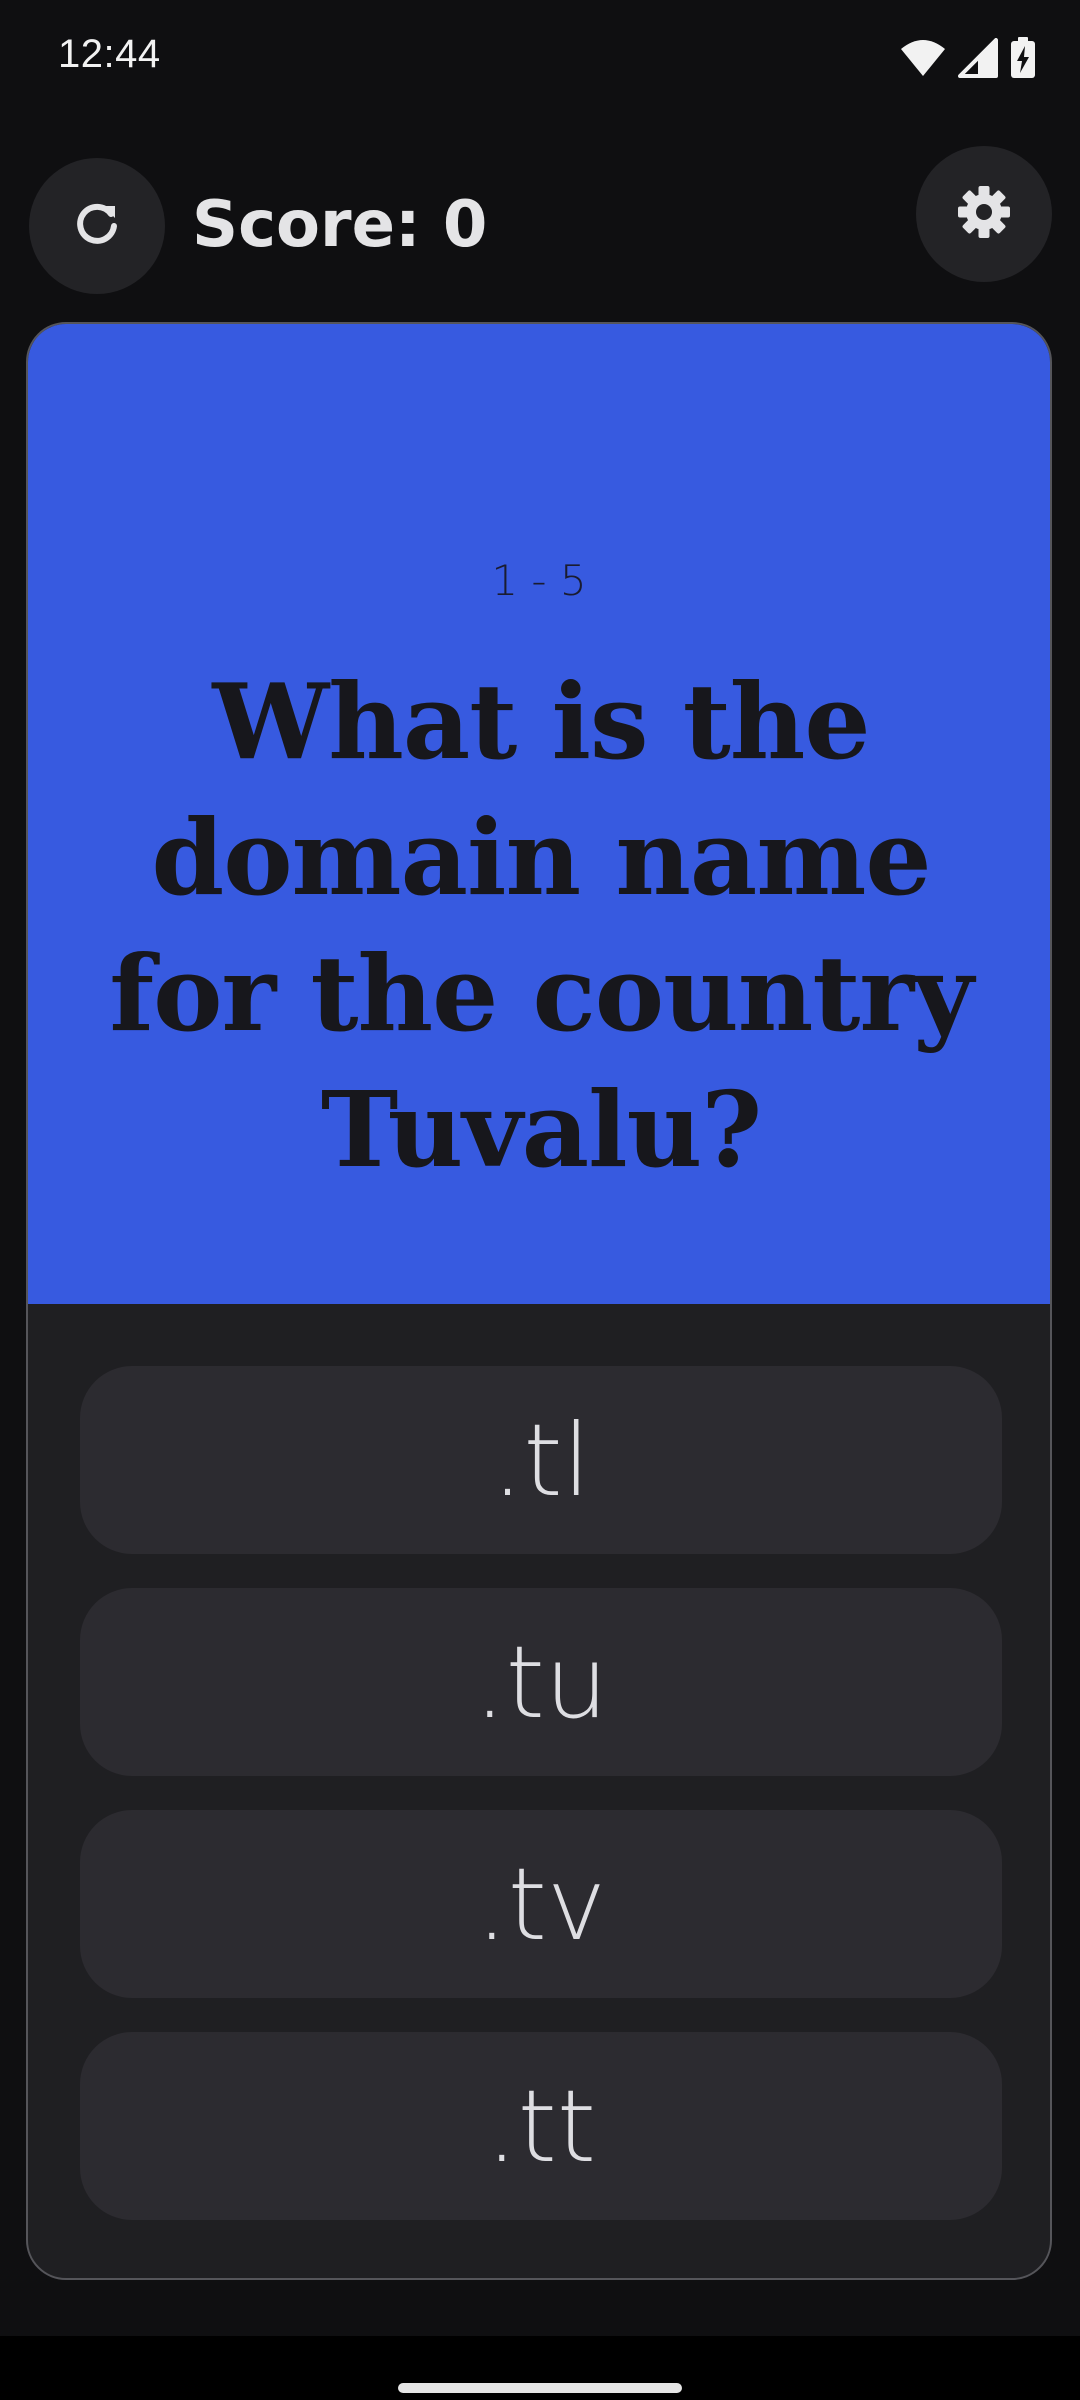 This screenshot has height=2400, width=1080. I want to click on status-icons, so click(968, 58).